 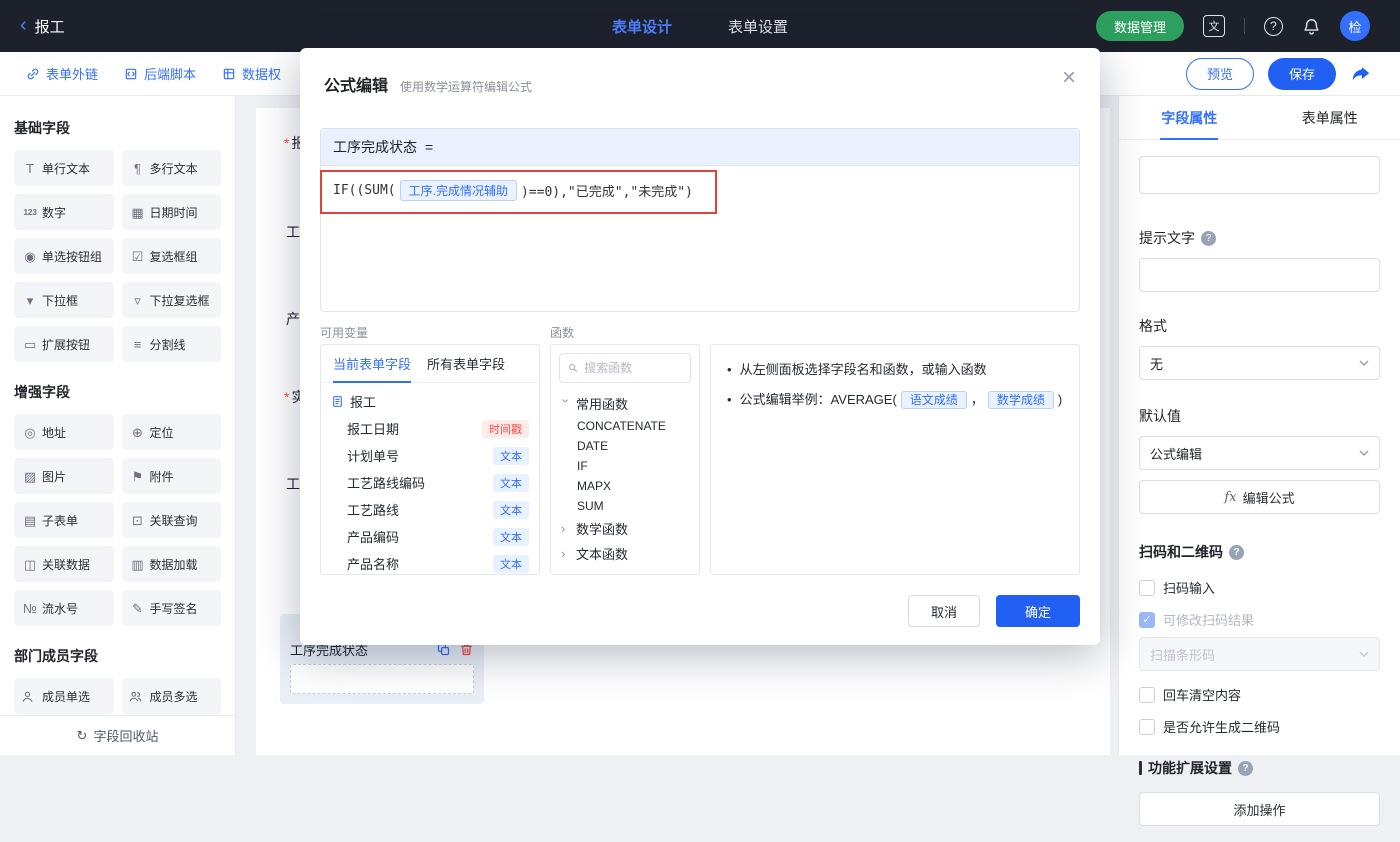 I want to click on tab-current-form-fields: 当前表单字段, so click(x=372, y=363).